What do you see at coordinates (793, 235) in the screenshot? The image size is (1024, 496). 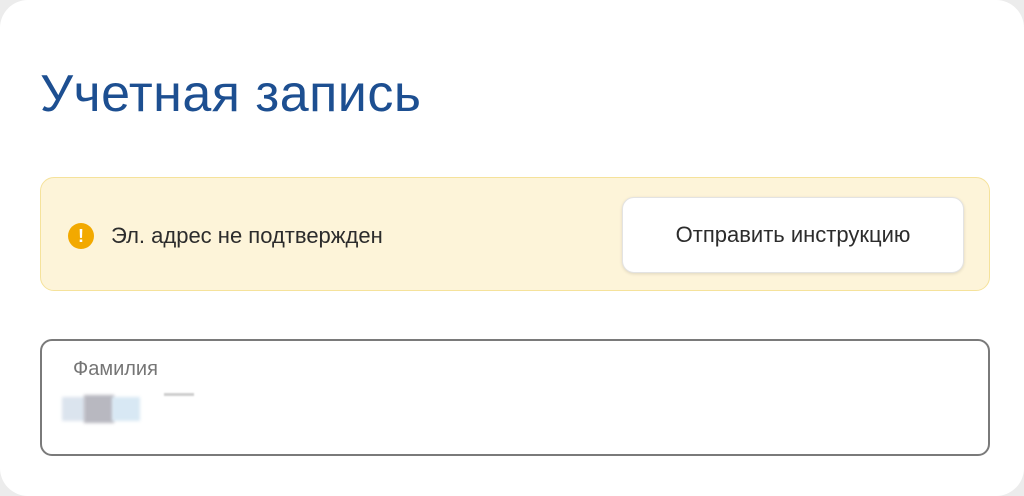 I see `send-instruction-button: Отправить инструкцию` at bounding box center [793, 235].